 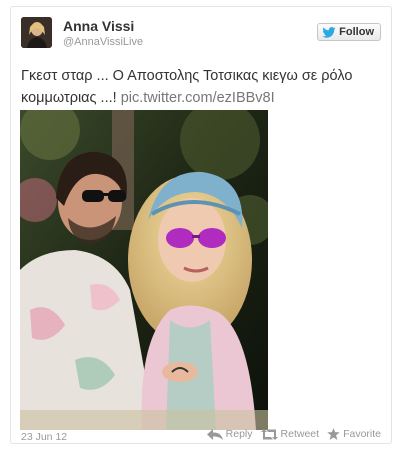 I want to click on favorite-label: Favorite, so click(x=362, y=434).